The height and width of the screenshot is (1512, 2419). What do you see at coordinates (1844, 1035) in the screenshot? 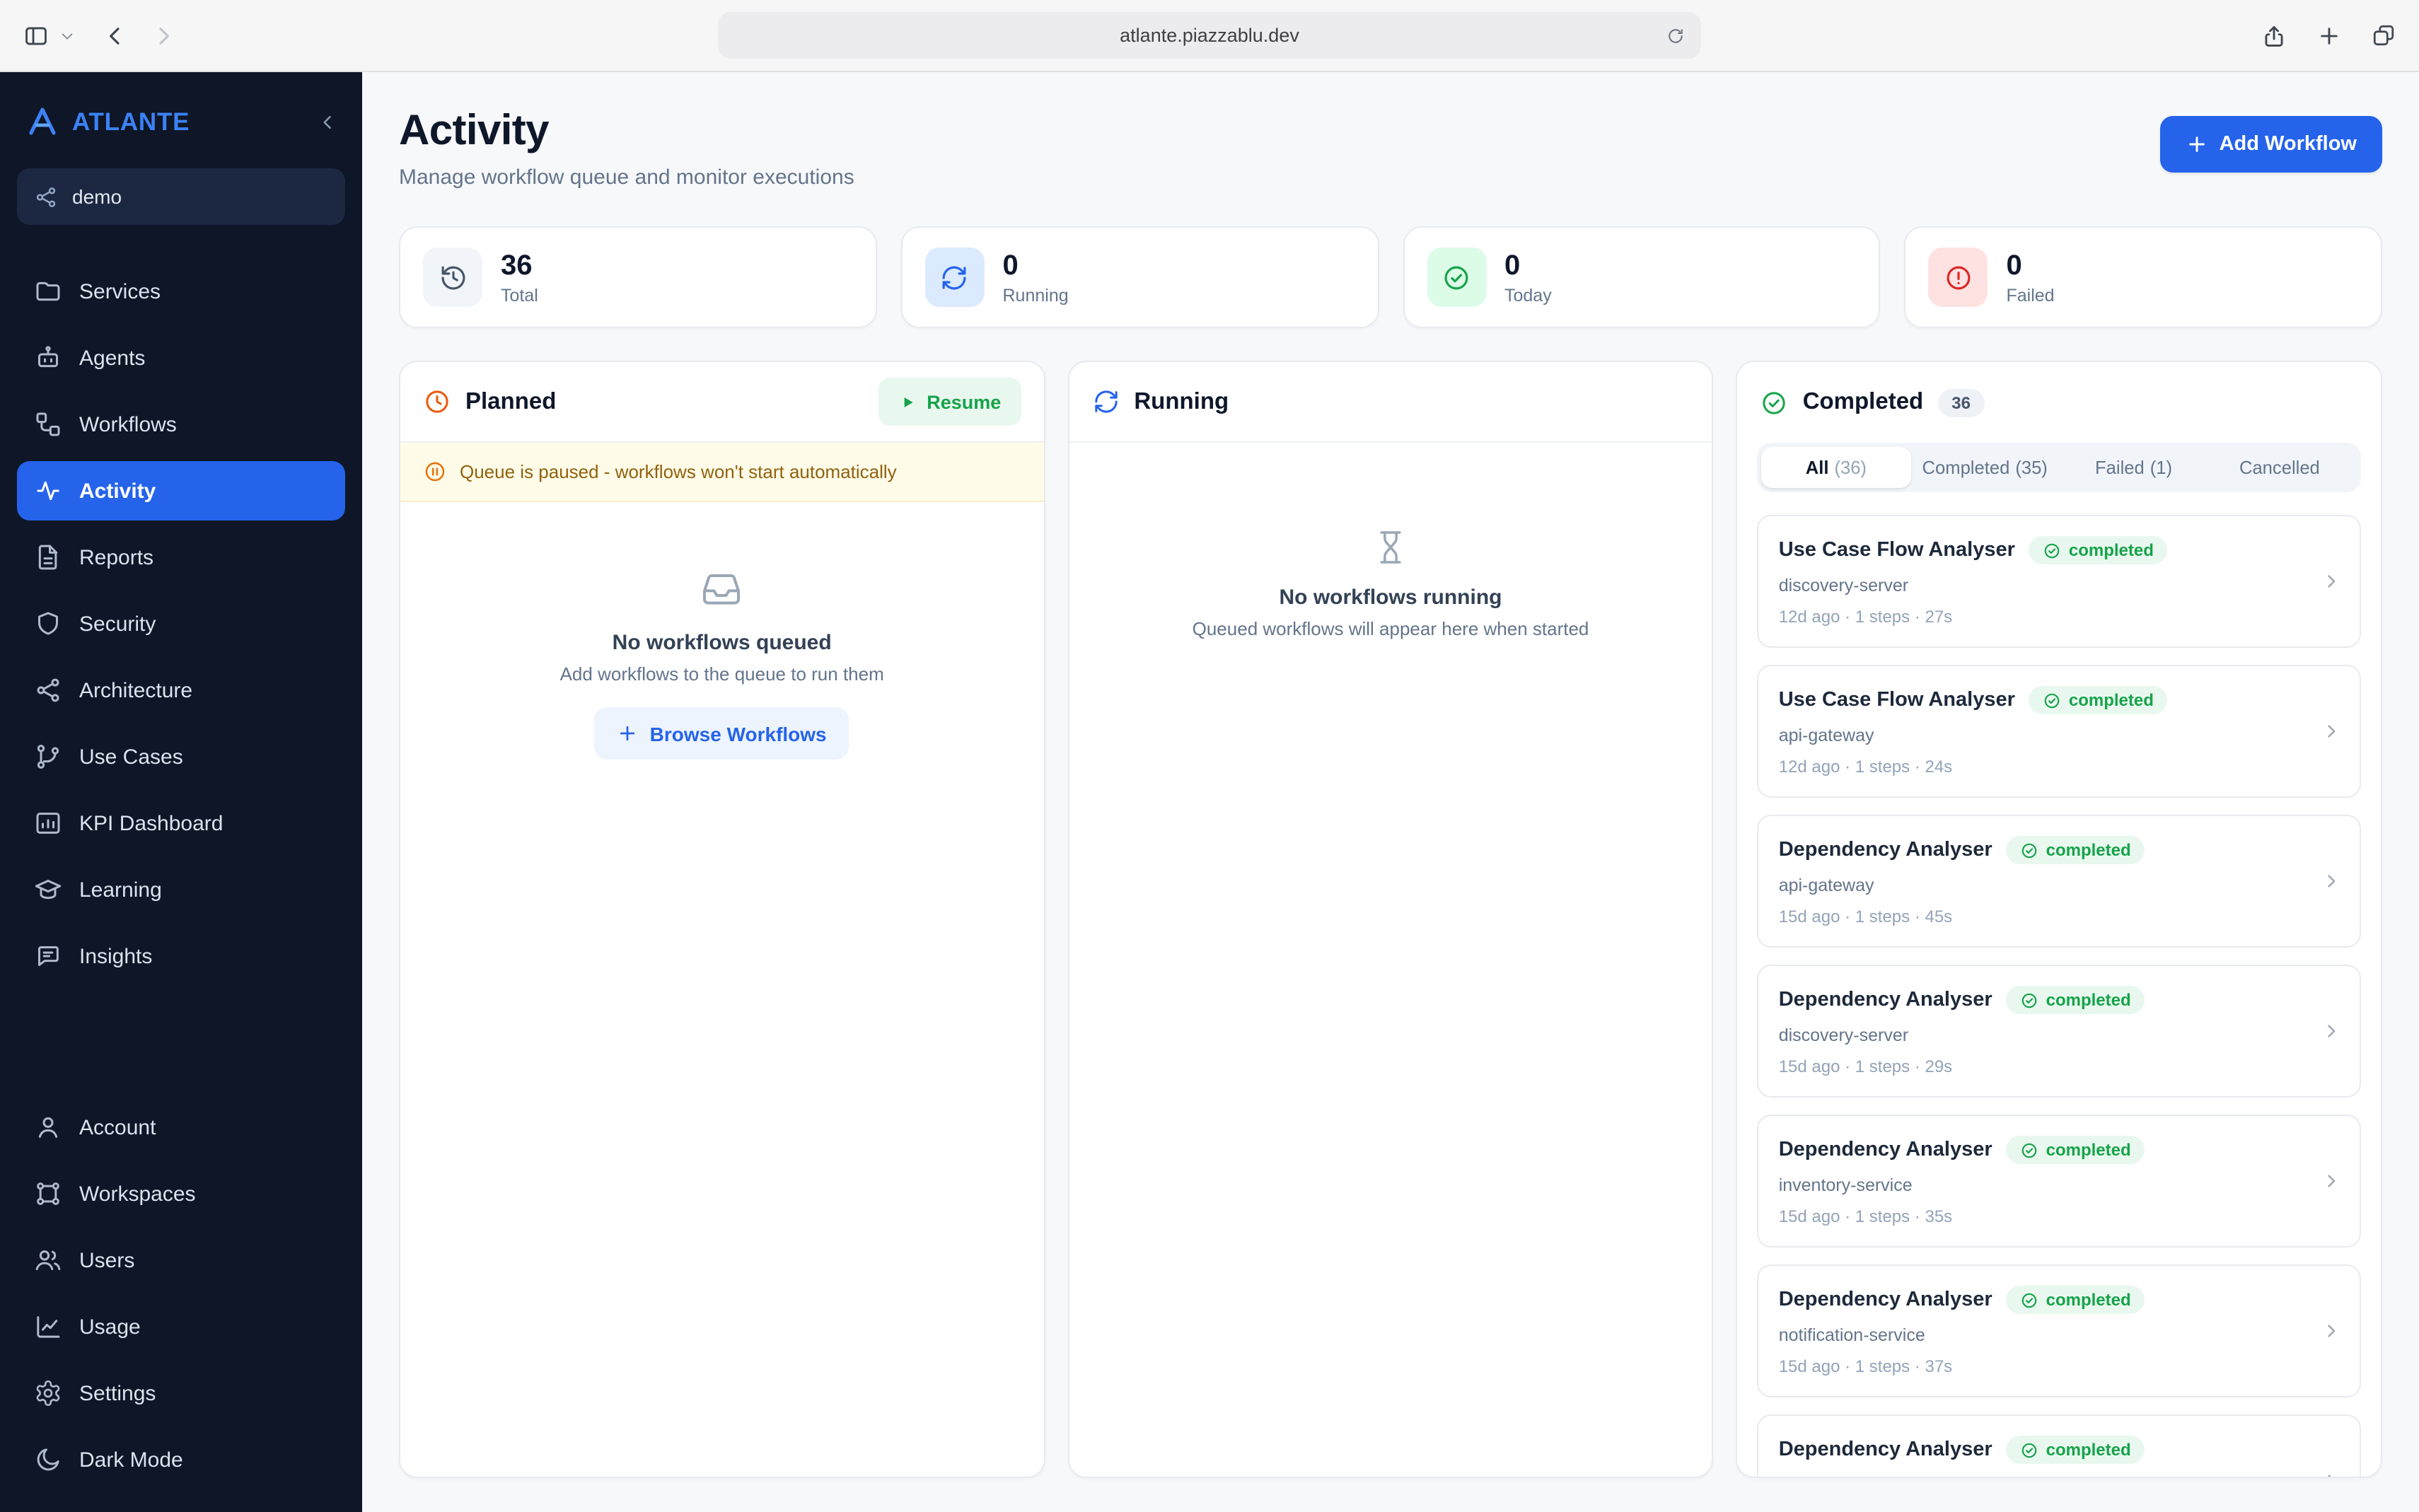
I see `service-name: discovery-server` at bounding box center [1844, 1035].